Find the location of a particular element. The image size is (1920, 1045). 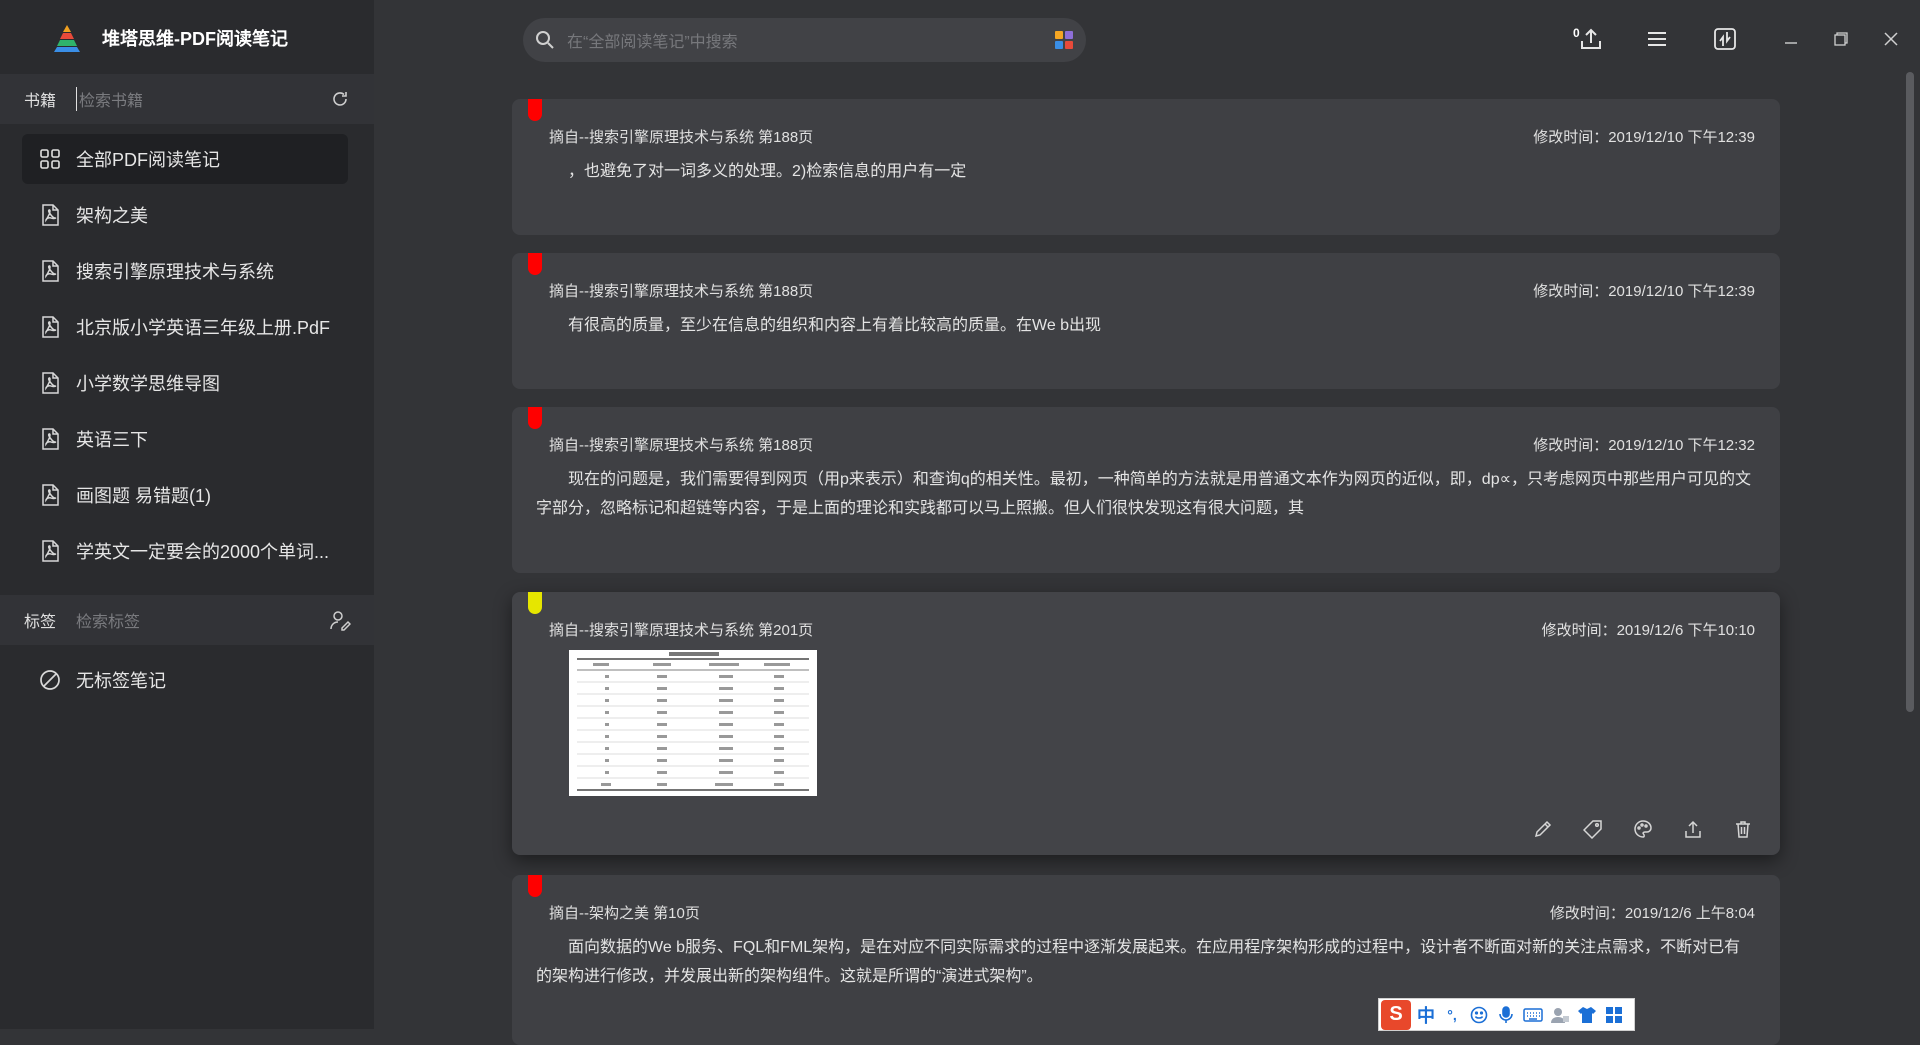

books-section-header: 书籍 检索书籍 is located at coordinates (187, 99).